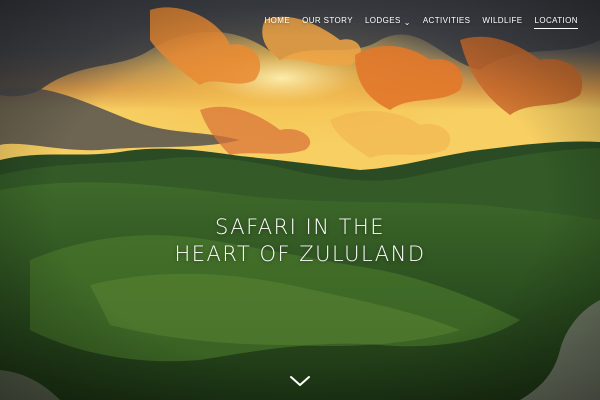 The image size is (600, 400). Describe the element at coordinates (382, 20) in the screenshot. I see `nav-lodges-label: LODGES` at that location.